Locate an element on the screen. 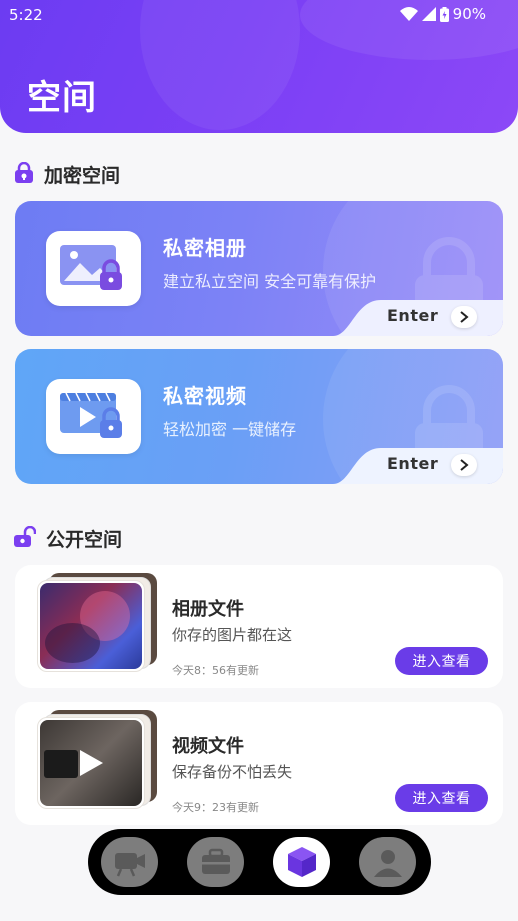 The width and height of the screenshot is (518, 921). public-section-title: 公开空间 is located at coordinates (84, 540).